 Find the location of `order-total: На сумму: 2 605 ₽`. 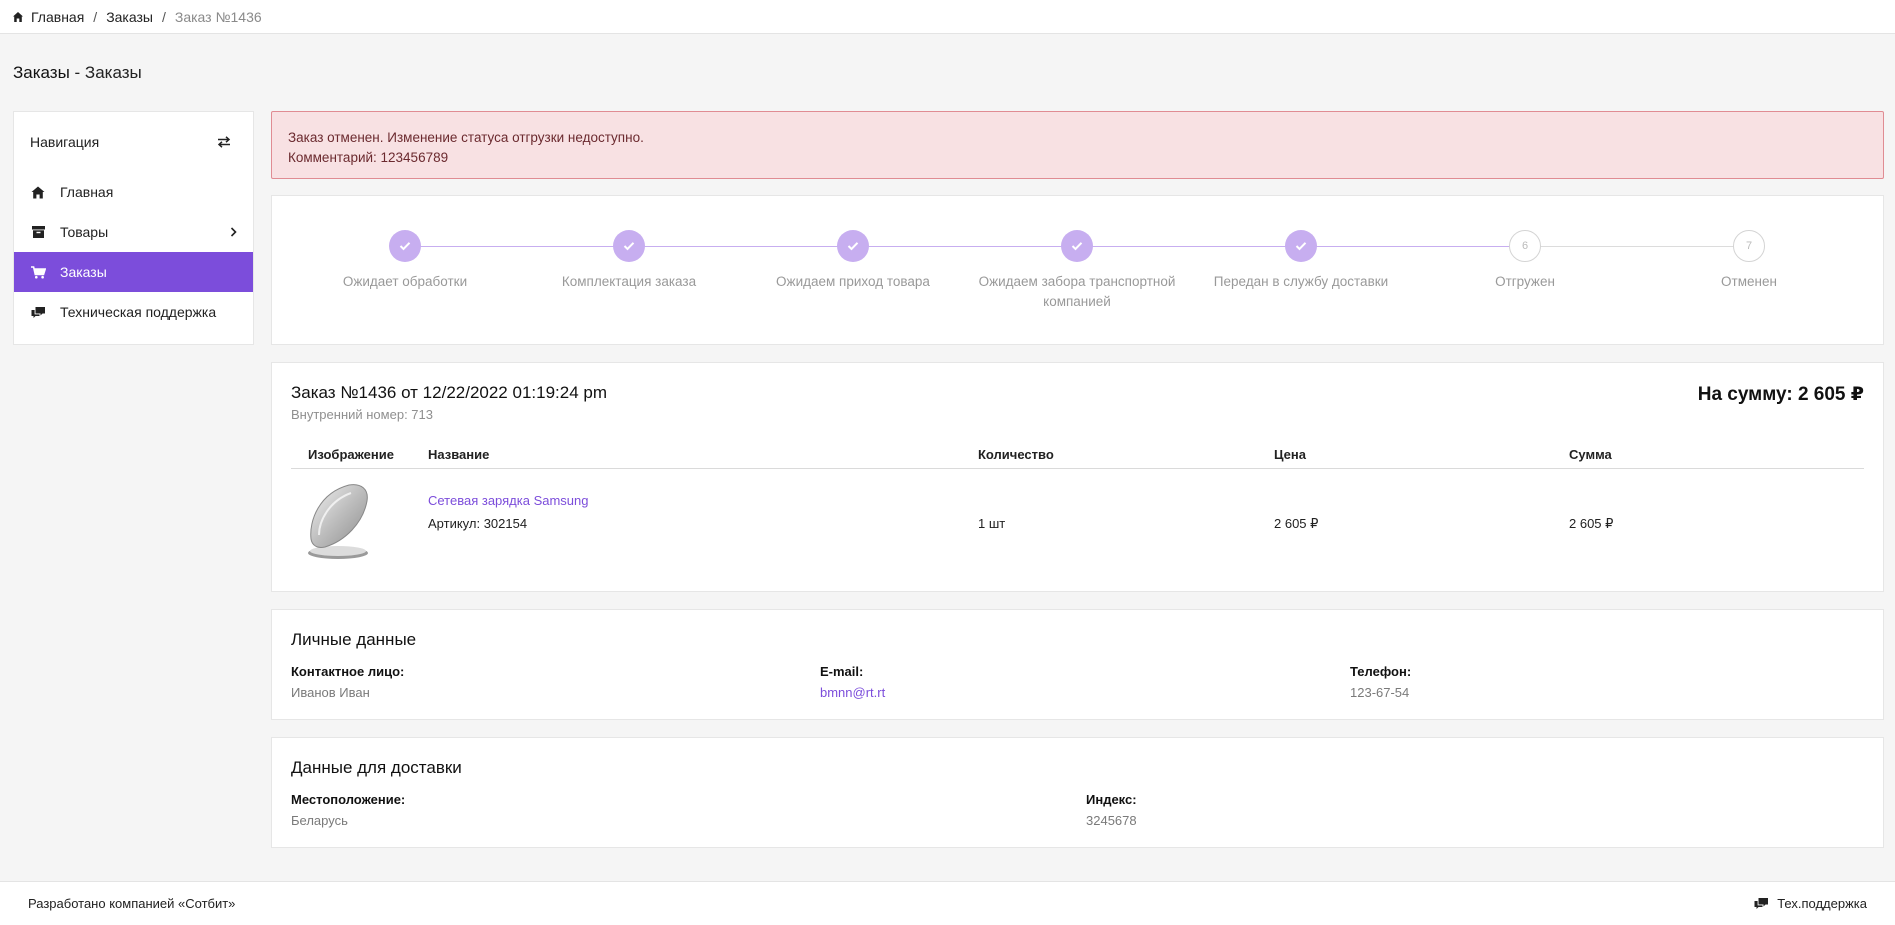

order-total: На сумму: 2 605 ₽ is located at coordinates (1780, 394).